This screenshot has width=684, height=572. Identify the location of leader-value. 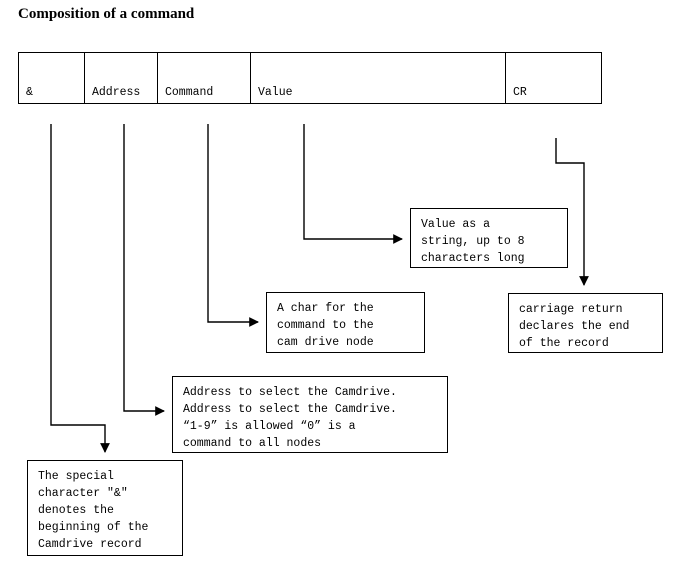
(353, 184).